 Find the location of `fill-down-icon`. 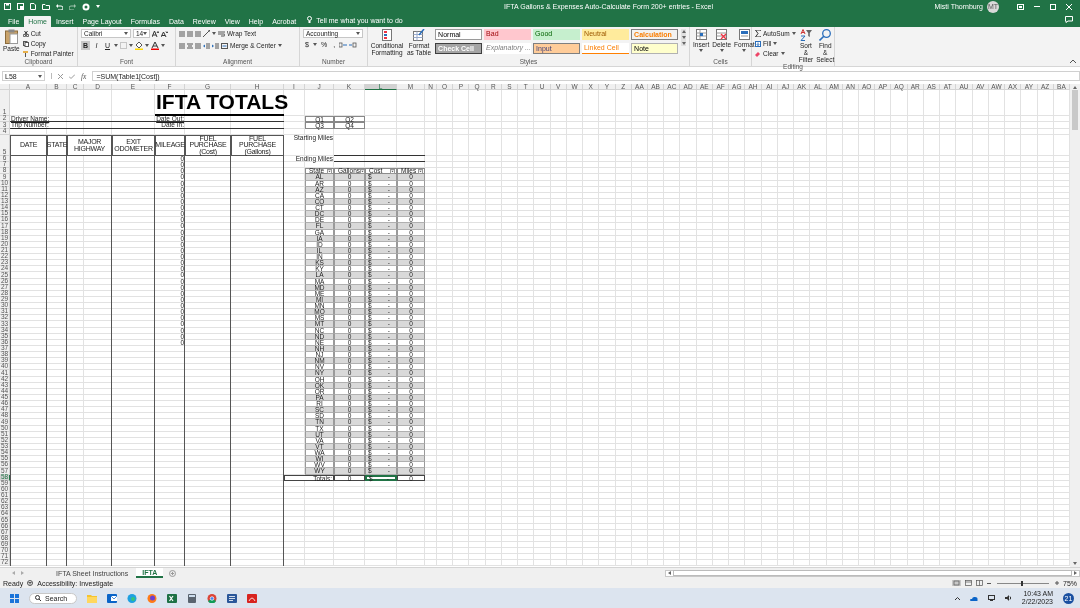

fill-down-icon is located at coordinates (758, 43).